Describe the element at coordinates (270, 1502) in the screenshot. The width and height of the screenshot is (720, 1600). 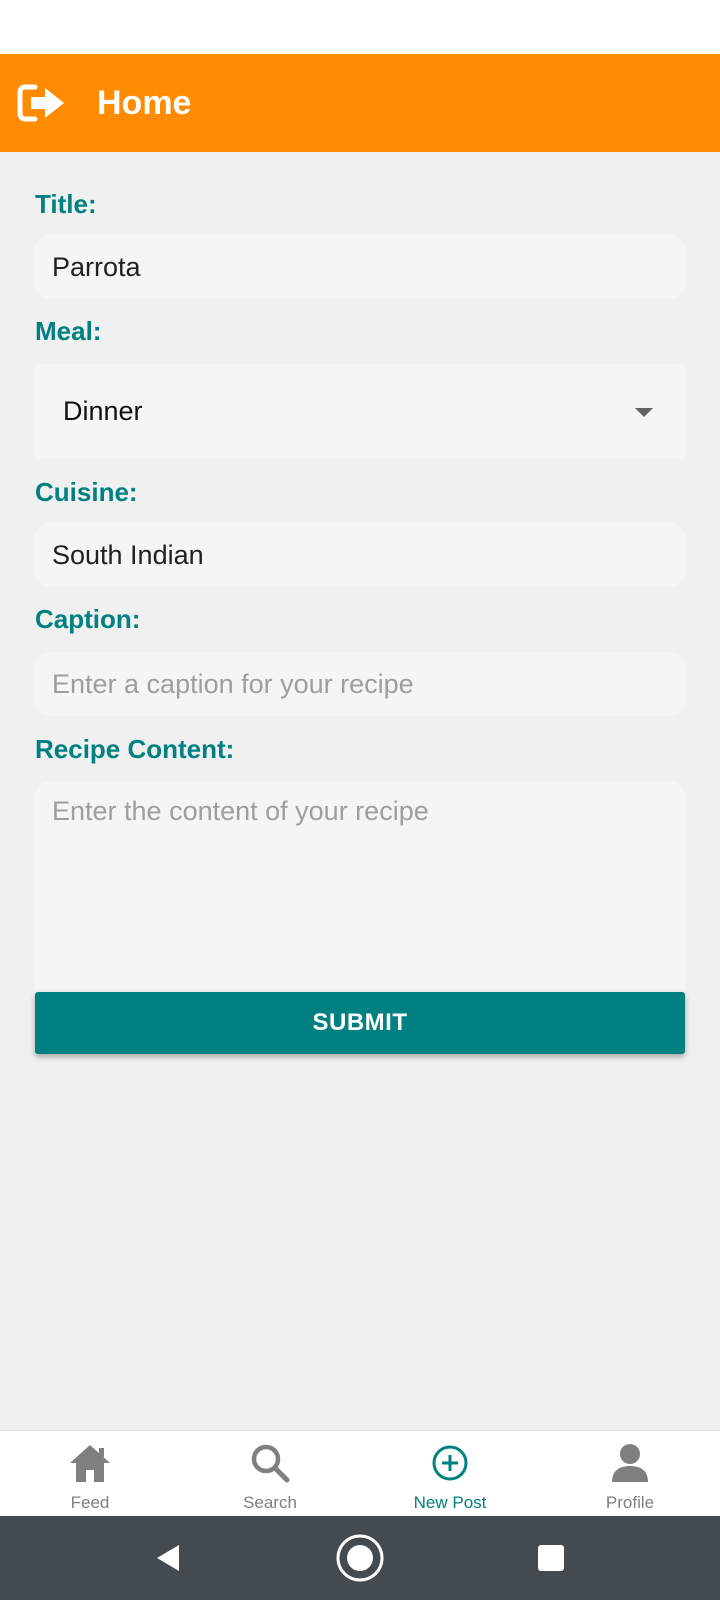
I see `nav-label-search: Search` at that location.